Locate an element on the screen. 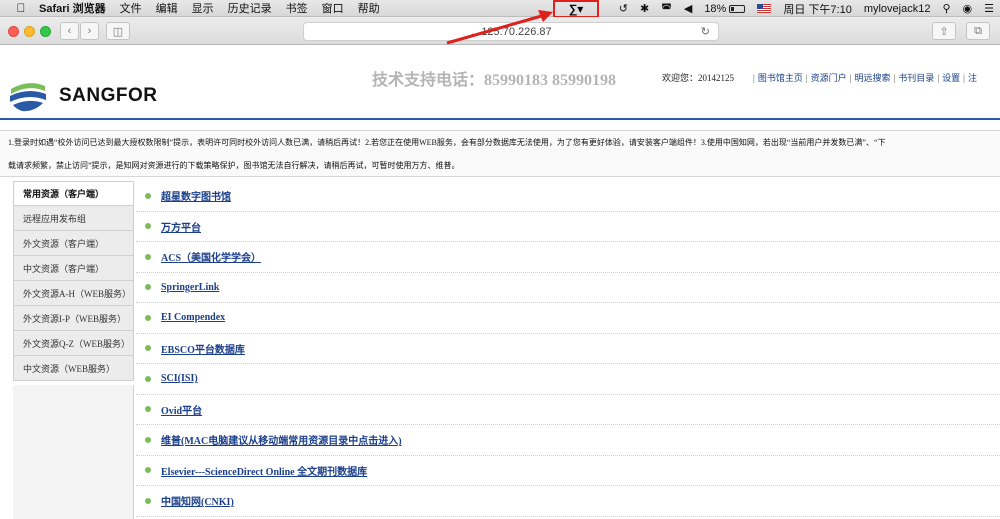  resource-link: 维普(MAC电脑建议从移动端常用资源目录中点击进入) is located at coordinates (281, 439).